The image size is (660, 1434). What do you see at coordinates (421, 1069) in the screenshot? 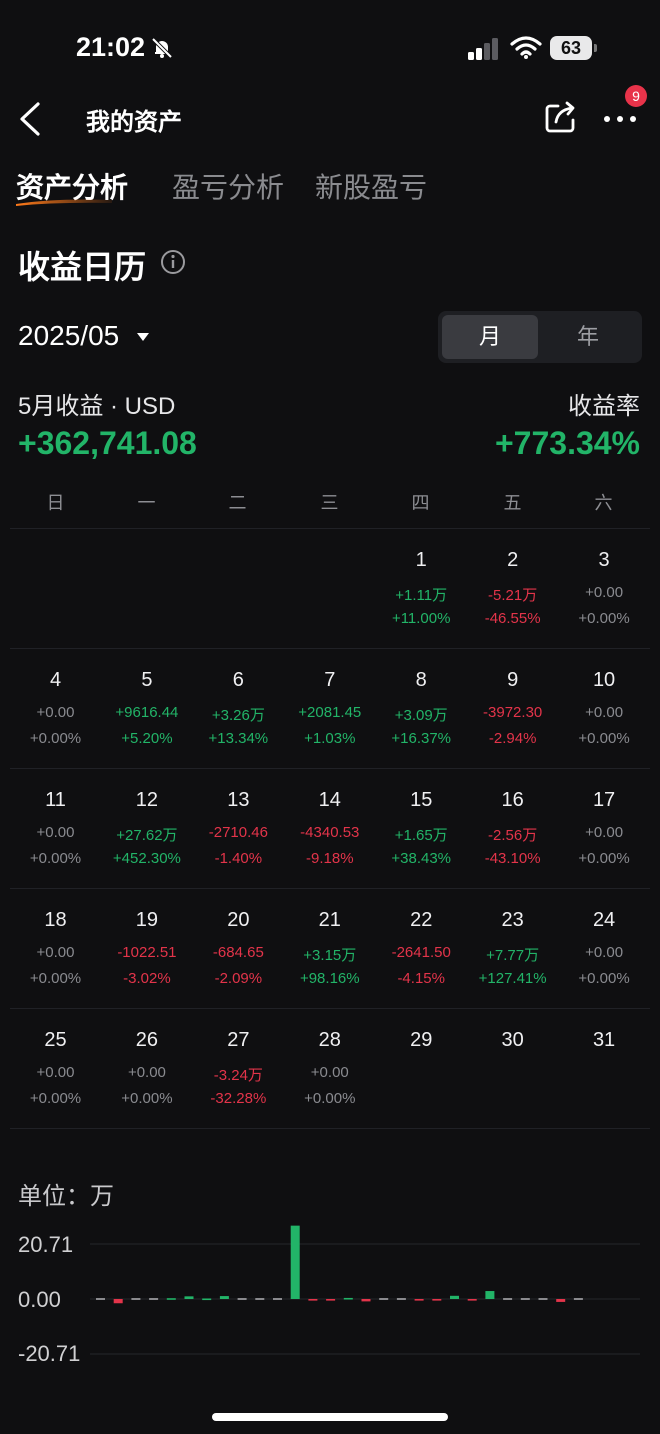
I see `calendar-day-cell: 29` at bounding box center [421, 1069].